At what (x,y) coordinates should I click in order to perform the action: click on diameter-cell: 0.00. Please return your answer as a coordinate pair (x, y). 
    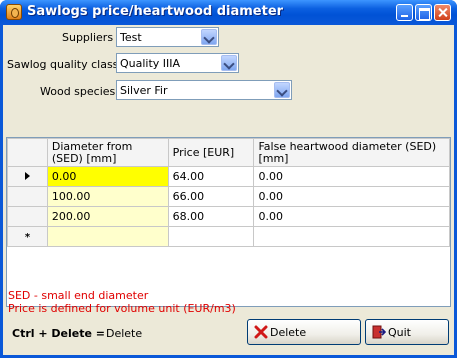
    Looking at the image, I should click on (107, 176).